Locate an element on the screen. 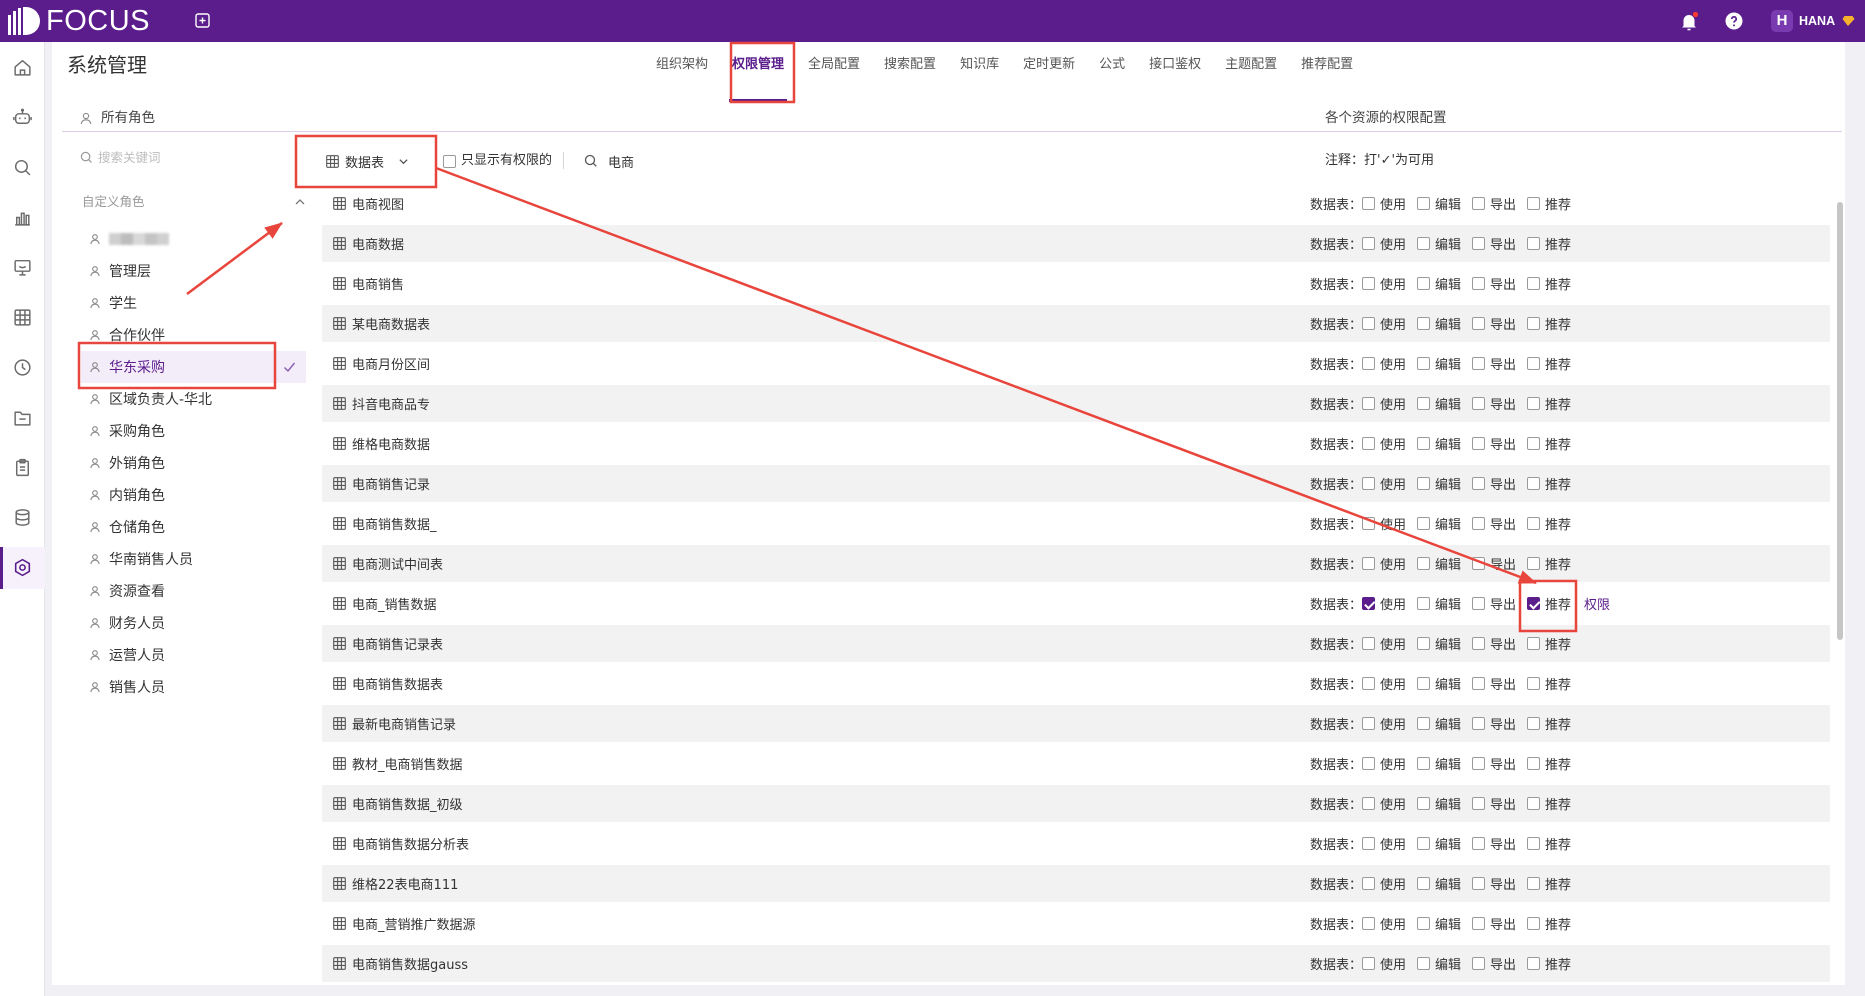  role-item: 学生 is located at coordinates (193, 303).